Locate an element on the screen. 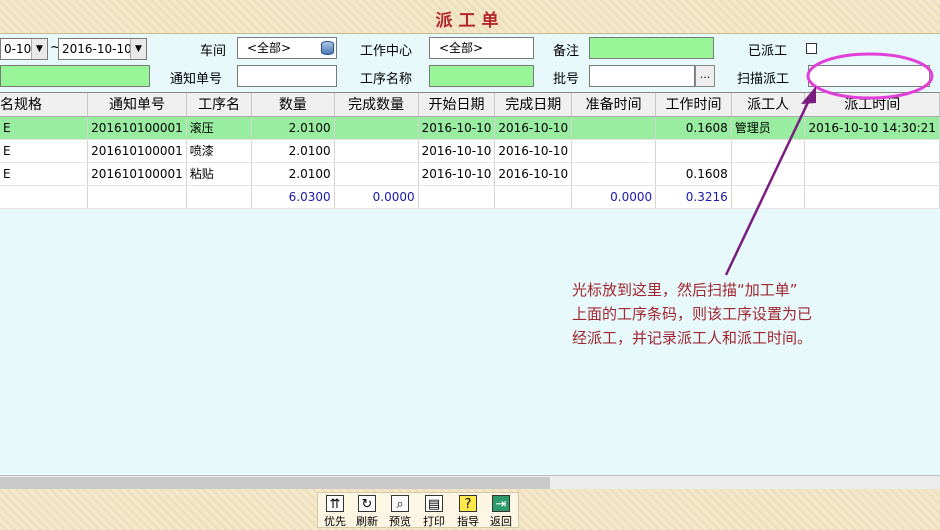 The image size is (940, 530). help-icon: ? is located at coordinates (468, 503).